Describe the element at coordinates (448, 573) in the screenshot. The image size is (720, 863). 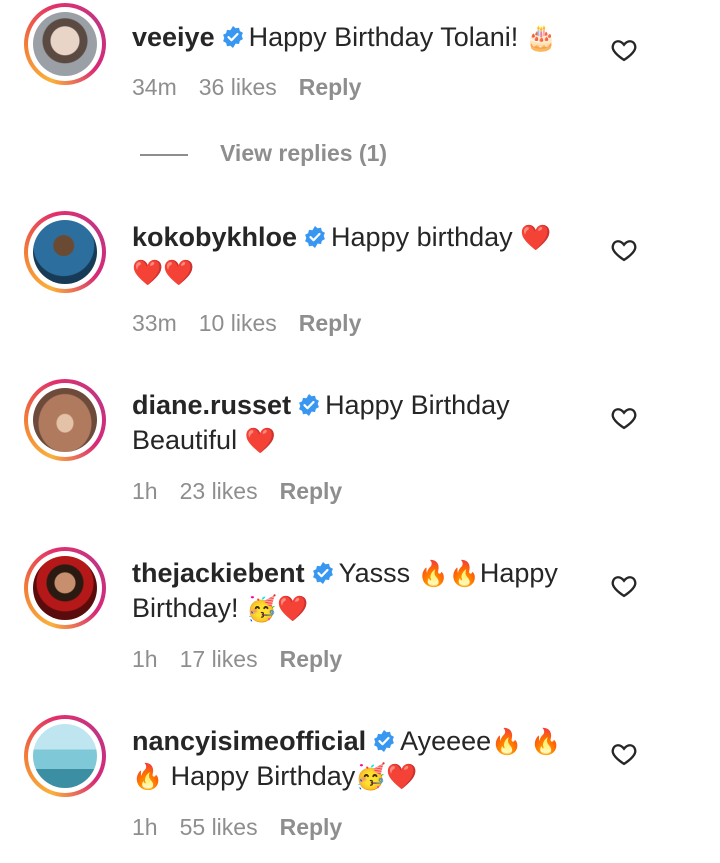
I see `fire-emoji: 🔥🔥` at that location.